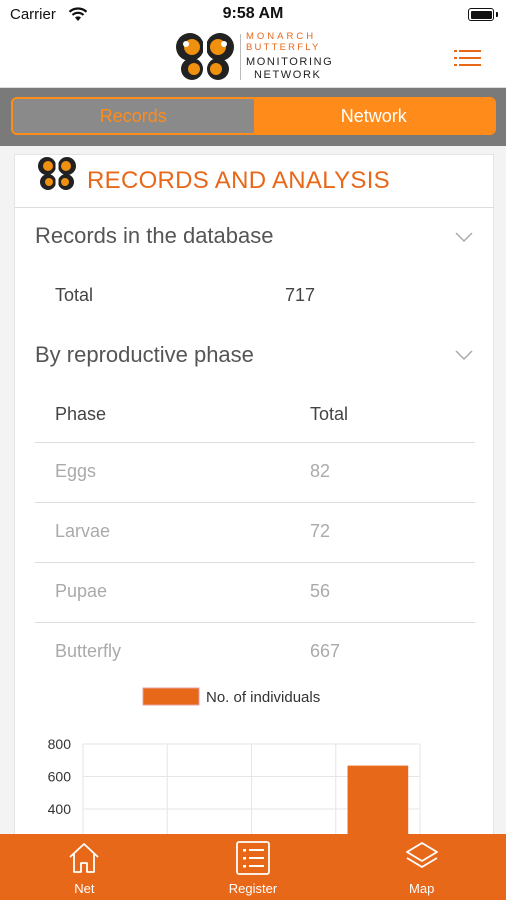 The image size is (506, 900). What do you see at coordinates (421, 855) in the screenshot?
I see `layers-icon` at bounding box center [421, 855].